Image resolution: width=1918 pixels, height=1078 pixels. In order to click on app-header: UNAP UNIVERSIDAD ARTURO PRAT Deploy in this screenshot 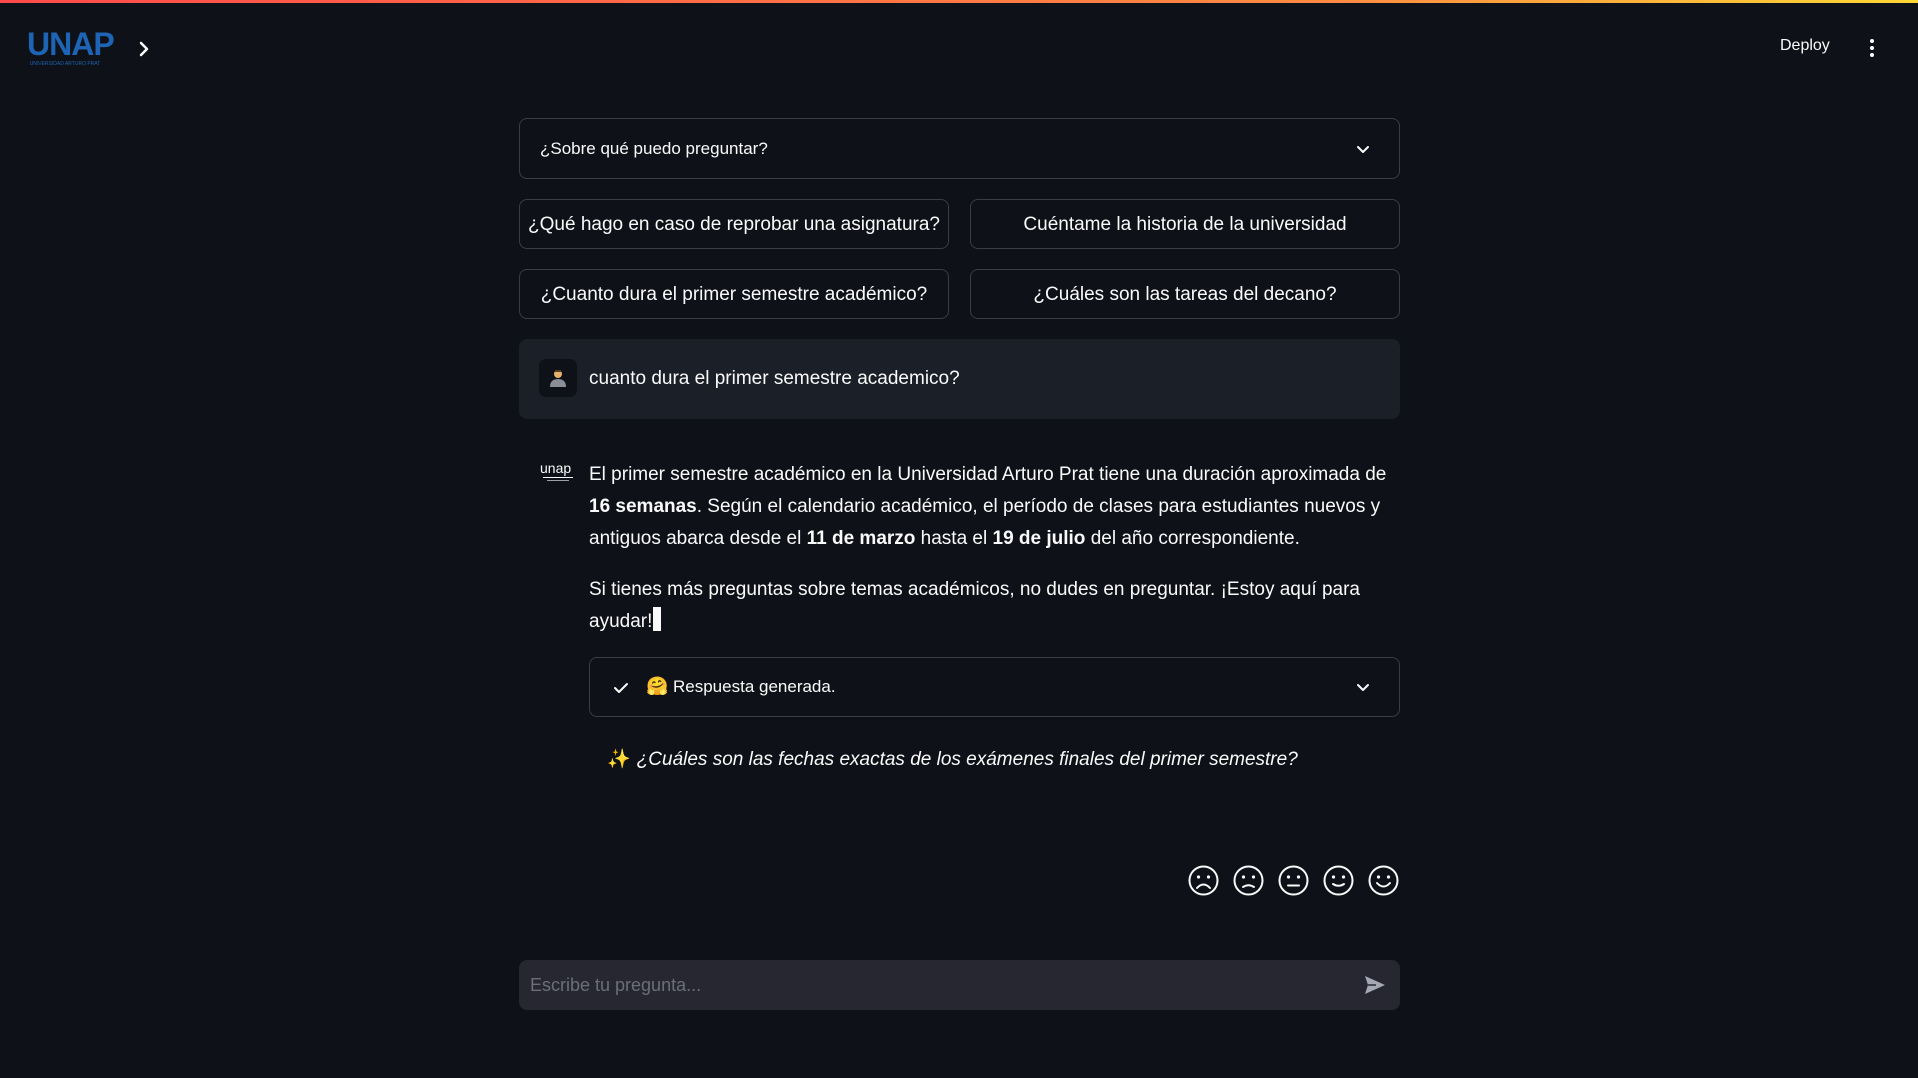, I will do `click(959, 46)`.